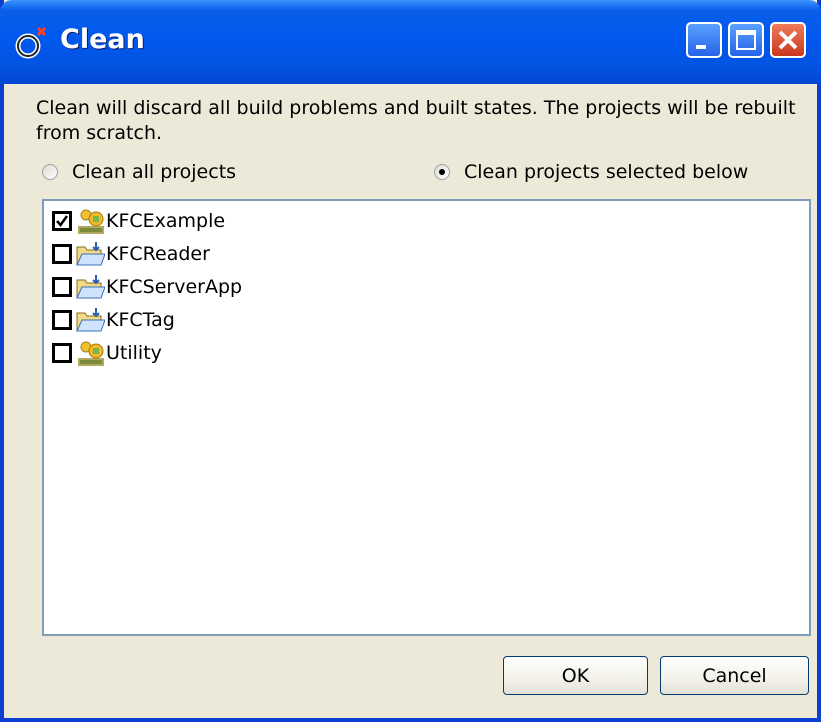 This screenshot has width=821, height=722. I want to click on ok-button: OK, so click(575, 675).